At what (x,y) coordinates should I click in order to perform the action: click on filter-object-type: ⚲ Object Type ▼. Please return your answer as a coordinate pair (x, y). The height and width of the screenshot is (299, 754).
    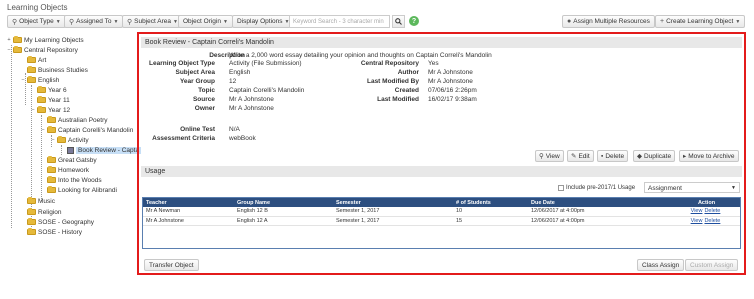
    Looking at the image, I should click on (36, 21).